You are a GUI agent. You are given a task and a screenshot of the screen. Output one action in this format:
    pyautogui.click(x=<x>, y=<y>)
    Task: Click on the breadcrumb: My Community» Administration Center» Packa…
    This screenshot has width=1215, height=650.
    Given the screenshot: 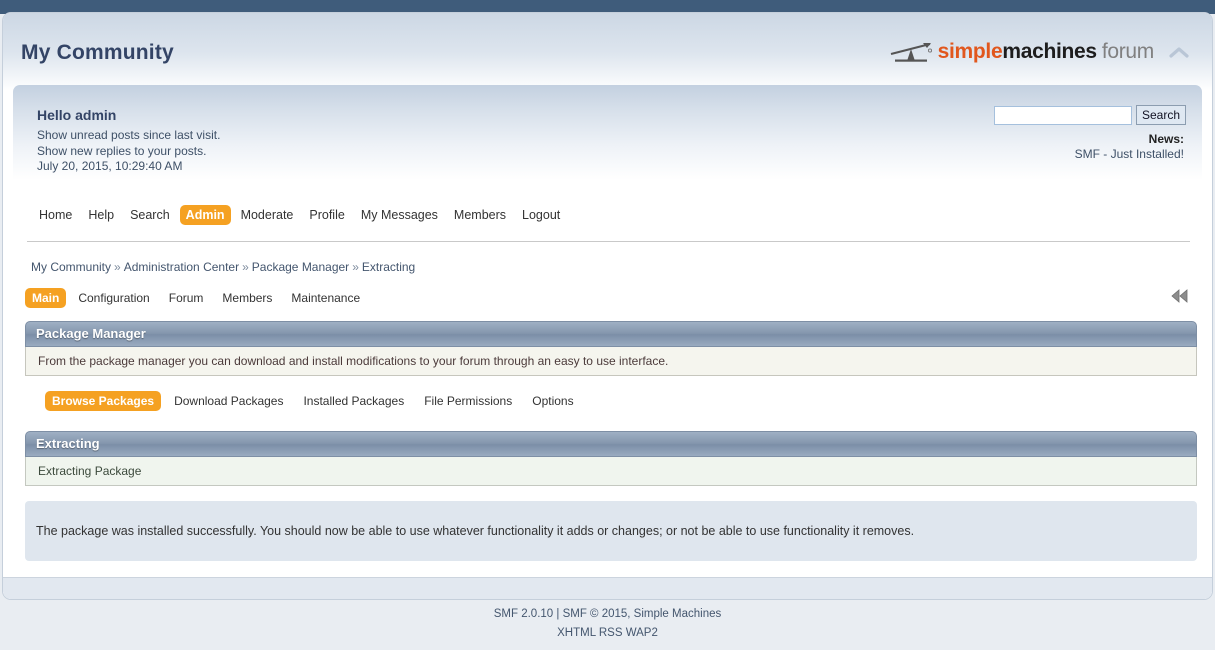 What is the action you would take?
    pyautogui.click(x=223, y=267)
    